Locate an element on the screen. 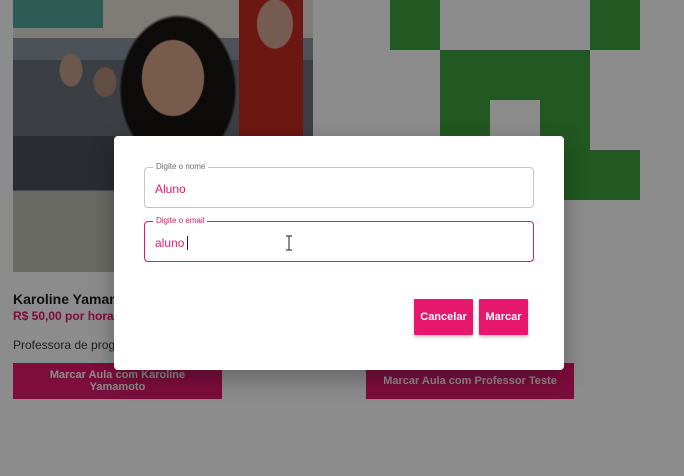  text-caret is located at coordinates (187, 243).